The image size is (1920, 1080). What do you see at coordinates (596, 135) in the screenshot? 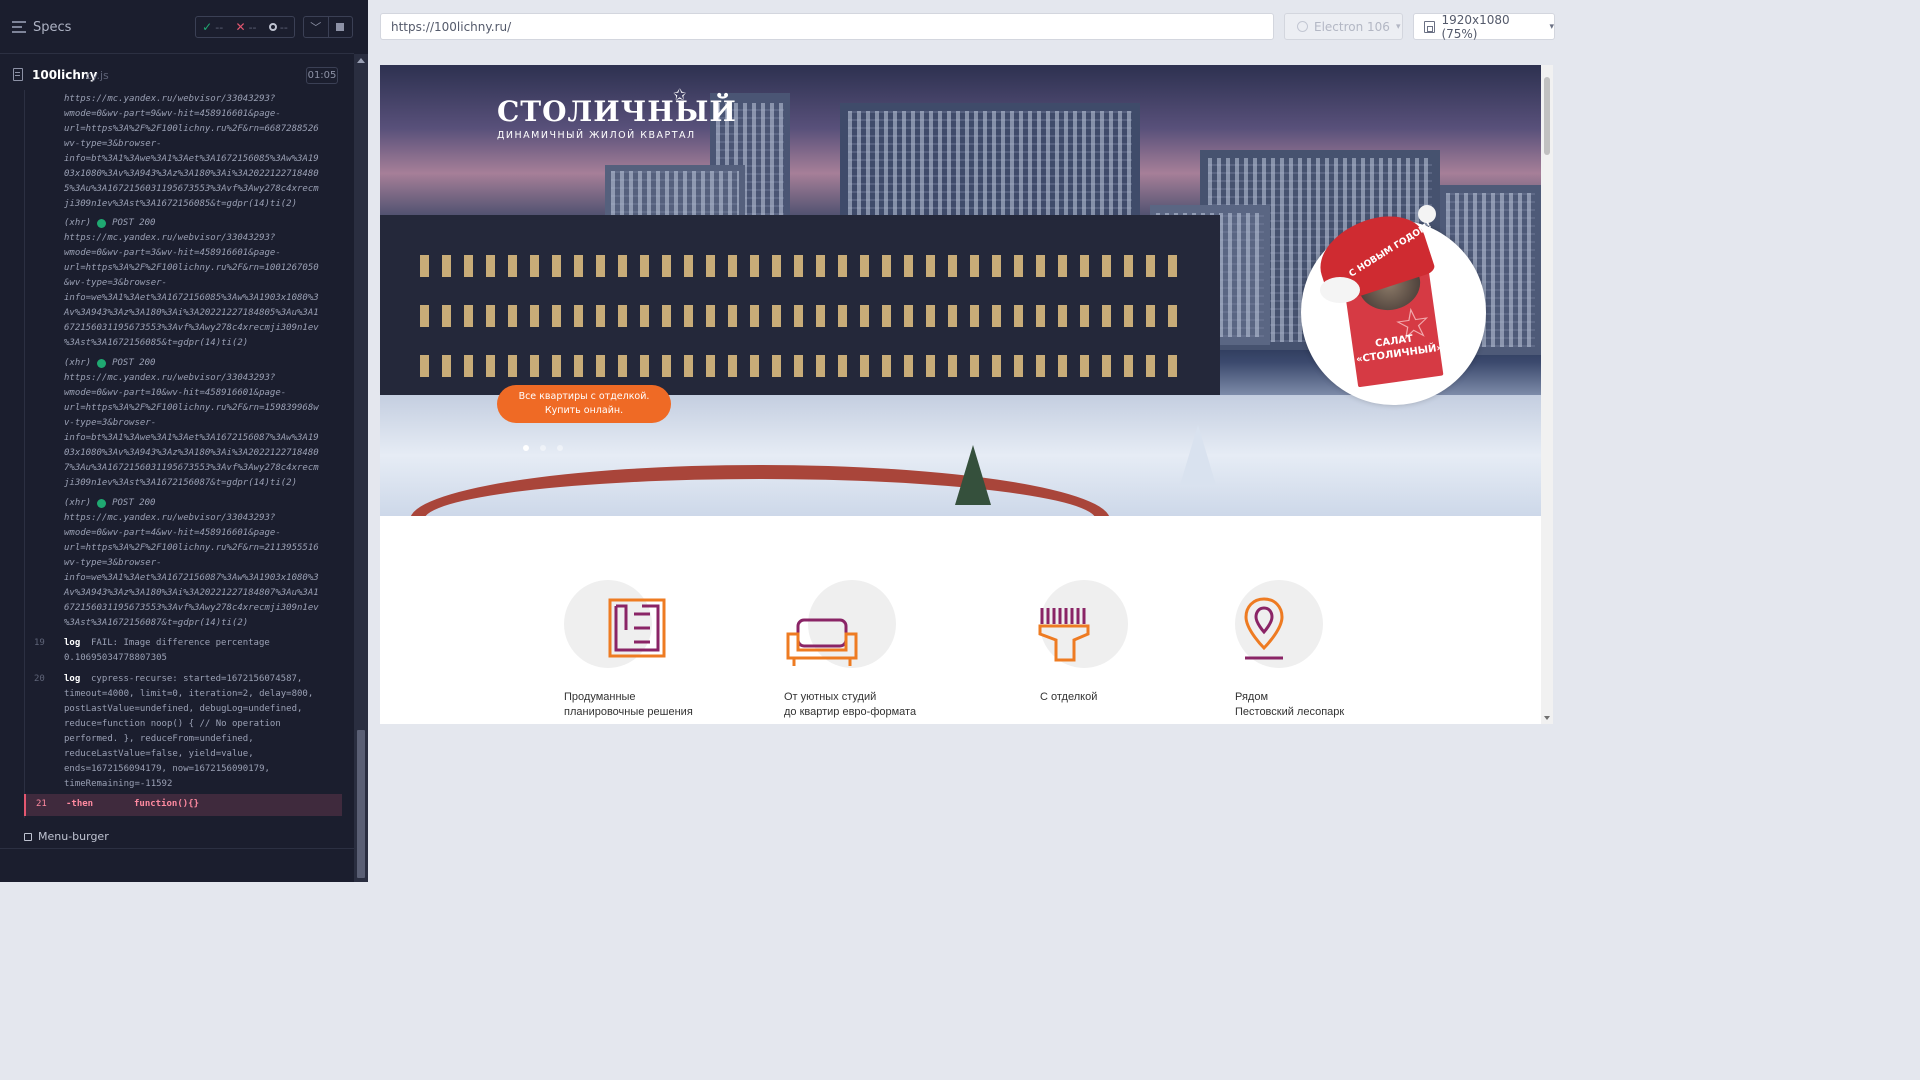
I see `logo-subtitle: ДИНАМИЧНЫЙ ЖИЛОЙ КВАРТАЛ` at bounding box center [596, 135].